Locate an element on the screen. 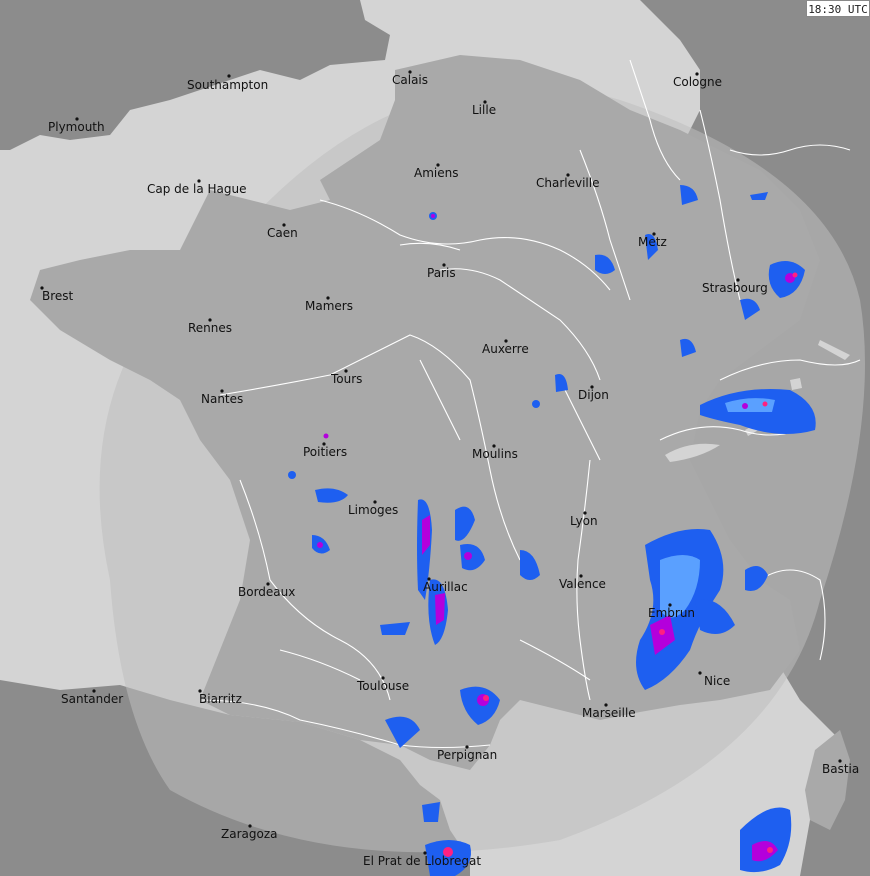 The width and height of the screenshot is (870, 876). city-marker: Paris is located at coordinates (441, 271).